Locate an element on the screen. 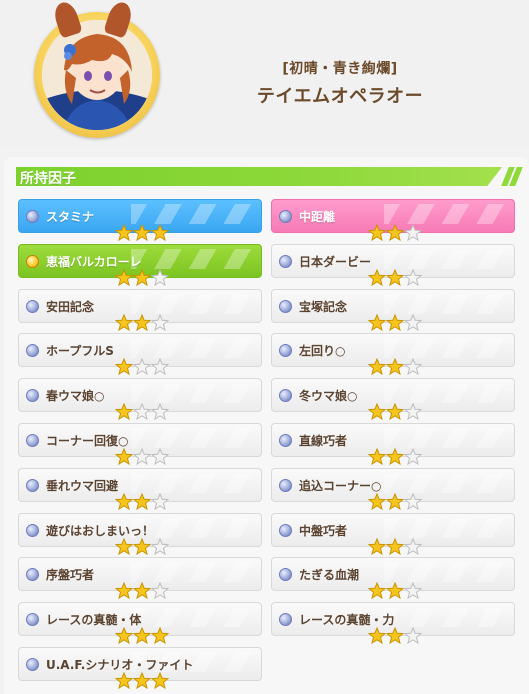  factor-card: U.A.F.シナリオ・ファイト is located at coordinates (140, 668).